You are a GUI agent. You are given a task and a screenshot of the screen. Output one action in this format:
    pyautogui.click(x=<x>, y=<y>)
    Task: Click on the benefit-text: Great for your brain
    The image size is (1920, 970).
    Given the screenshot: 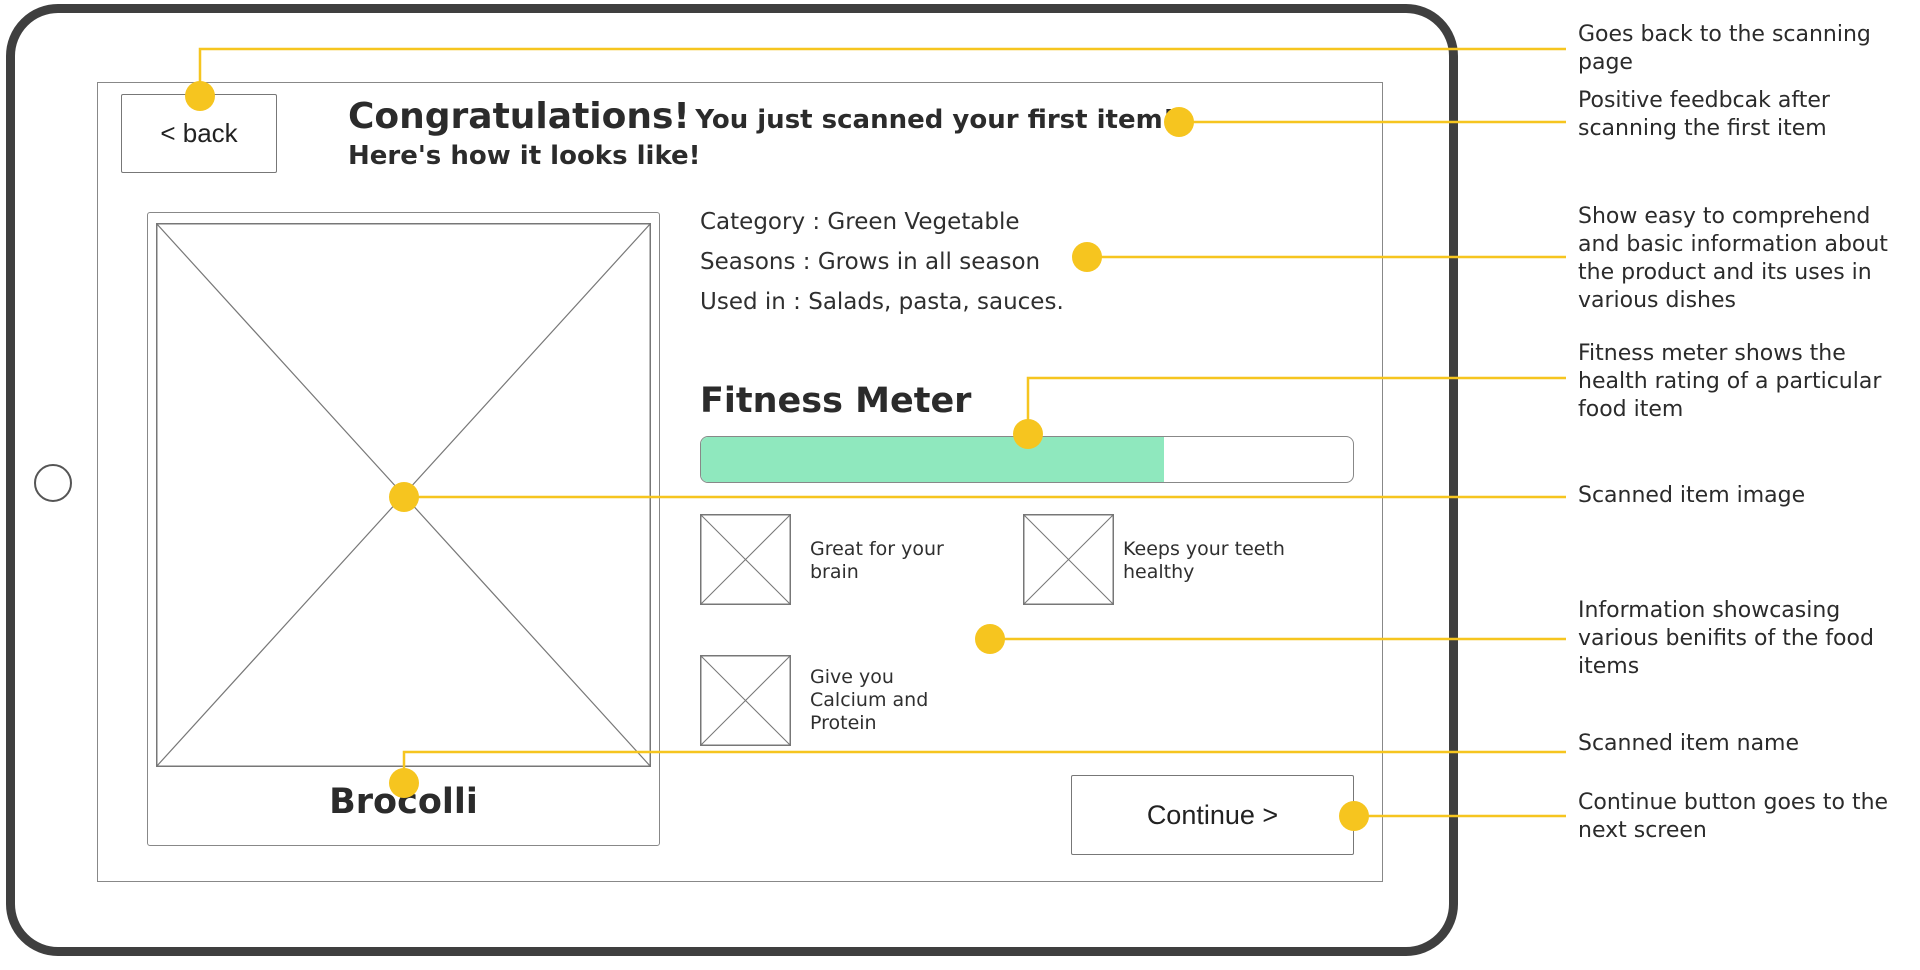 What is the action you would take?
    pyautogui.click(x=877, y=560)
    